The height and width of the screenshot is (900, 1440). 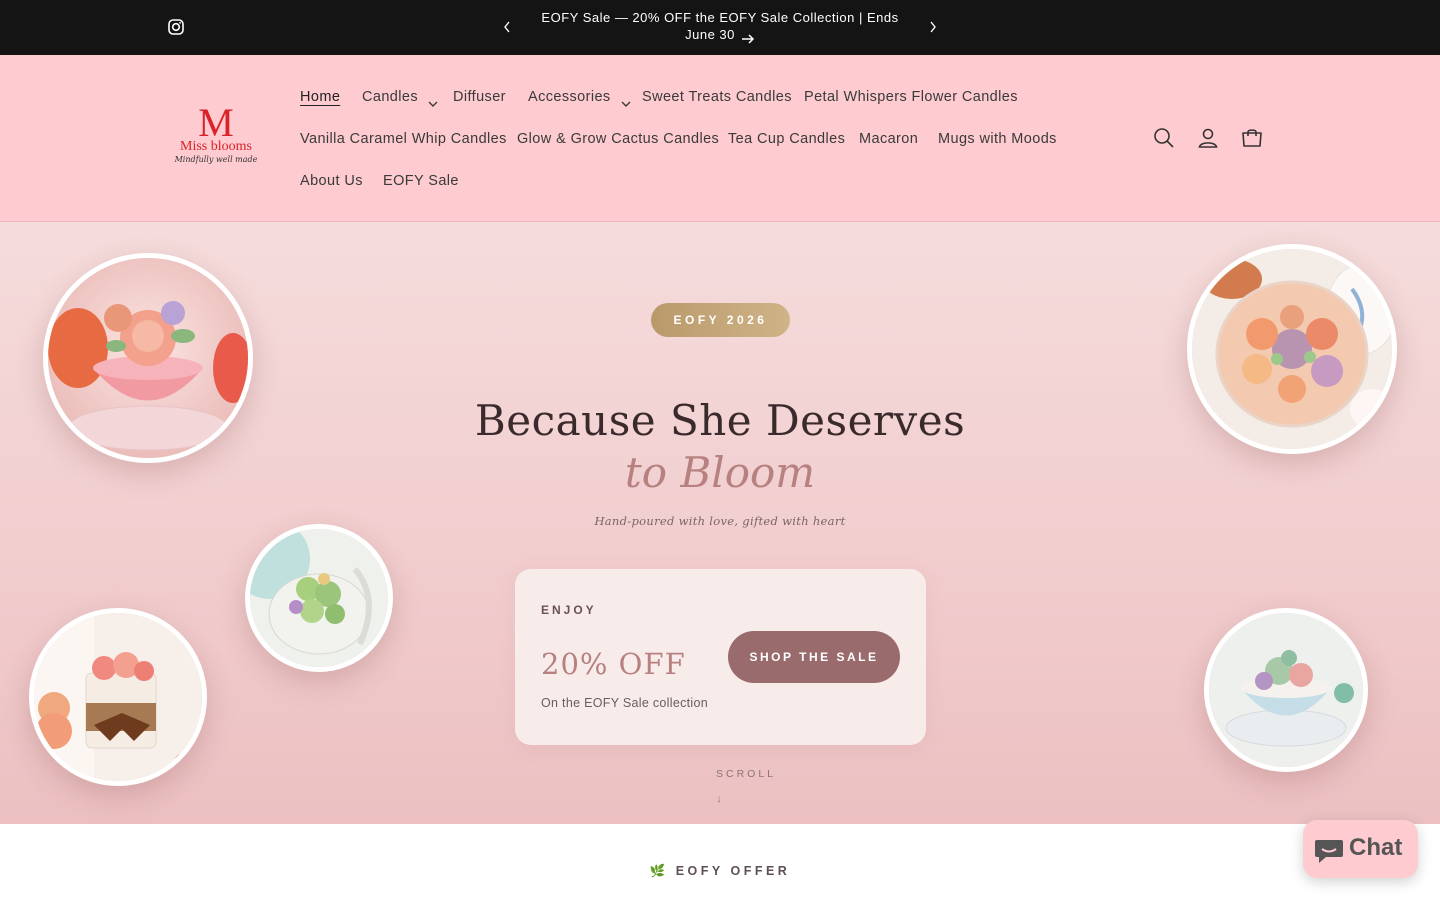 What do you see at coordinates (786, 139) in the screenshot?
I see `nav-item-tea-cup: Tea Cup Candles` at bounding box center [786, 139].